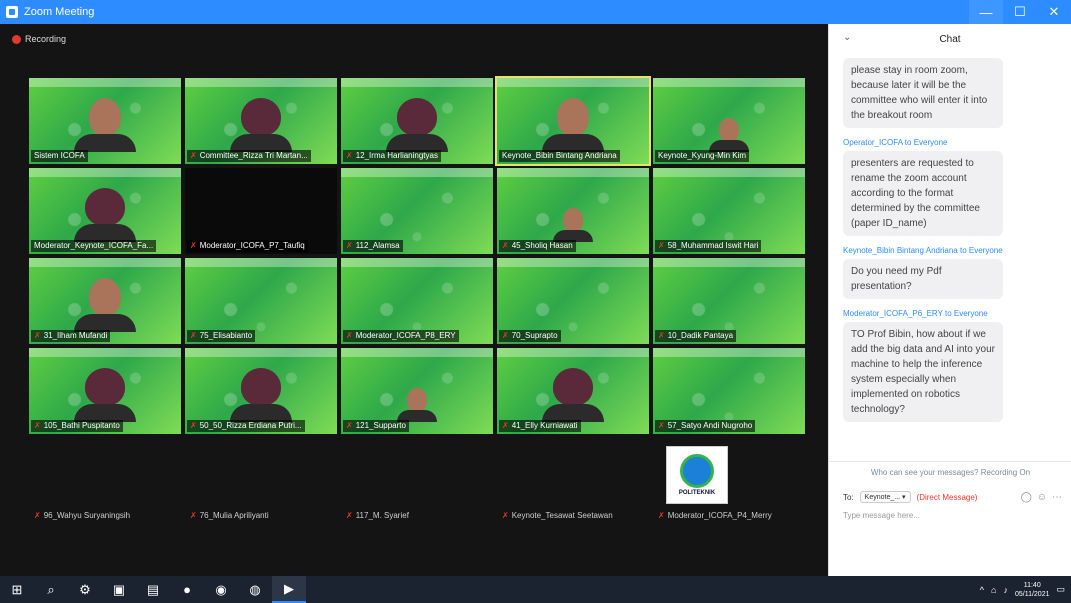 The height and width of the screenshot is (603, 1071). Describe the element at coordinates (952, 142) in the screenshot. I see `chat-sender: Operator_ICOFA to Everyone` at that location.